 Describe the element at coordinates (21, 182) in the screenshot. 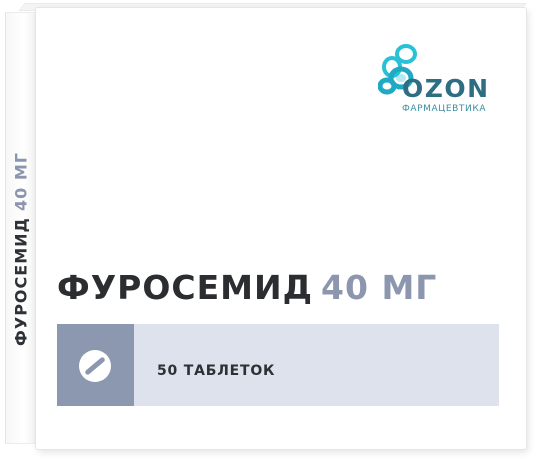

I see `side-product-dose: 40 МГ` at that location.